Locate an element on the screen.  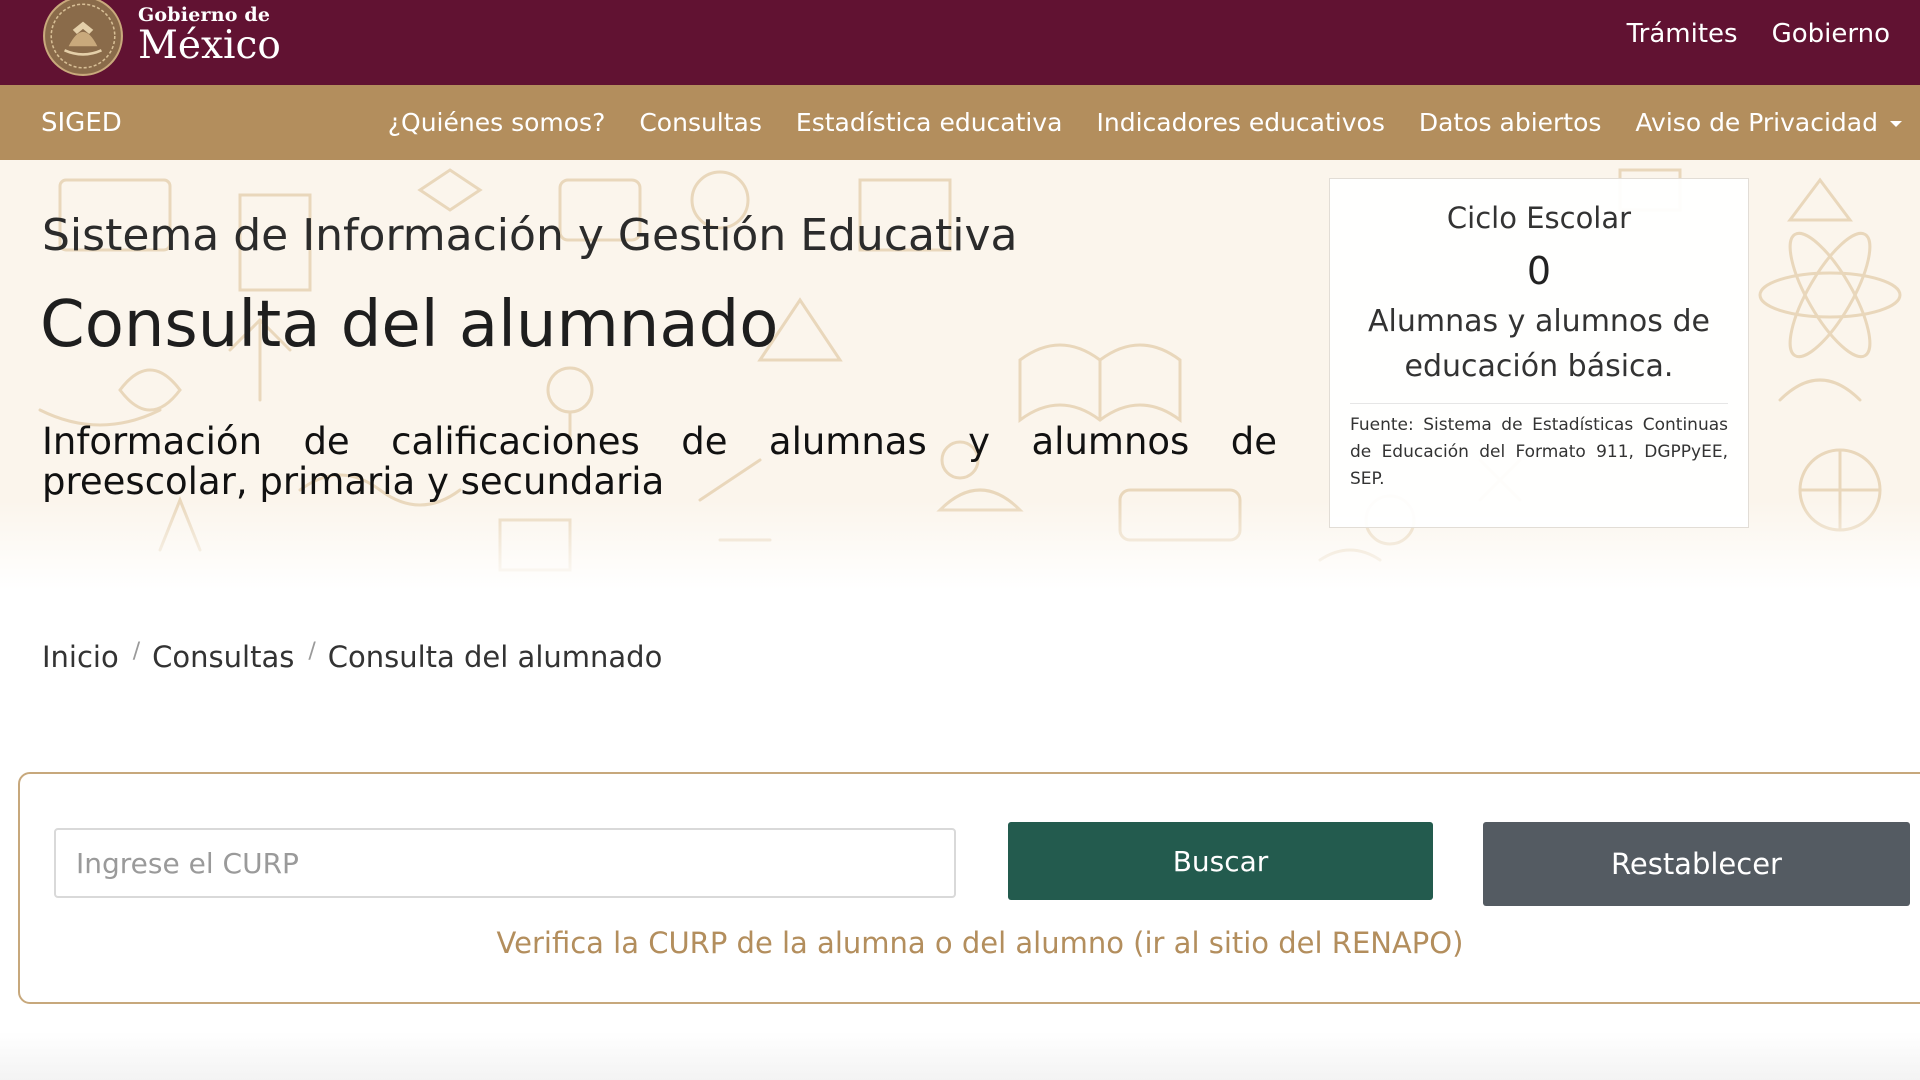
coat-of-arms-icon is located at coordinates (83, 38).